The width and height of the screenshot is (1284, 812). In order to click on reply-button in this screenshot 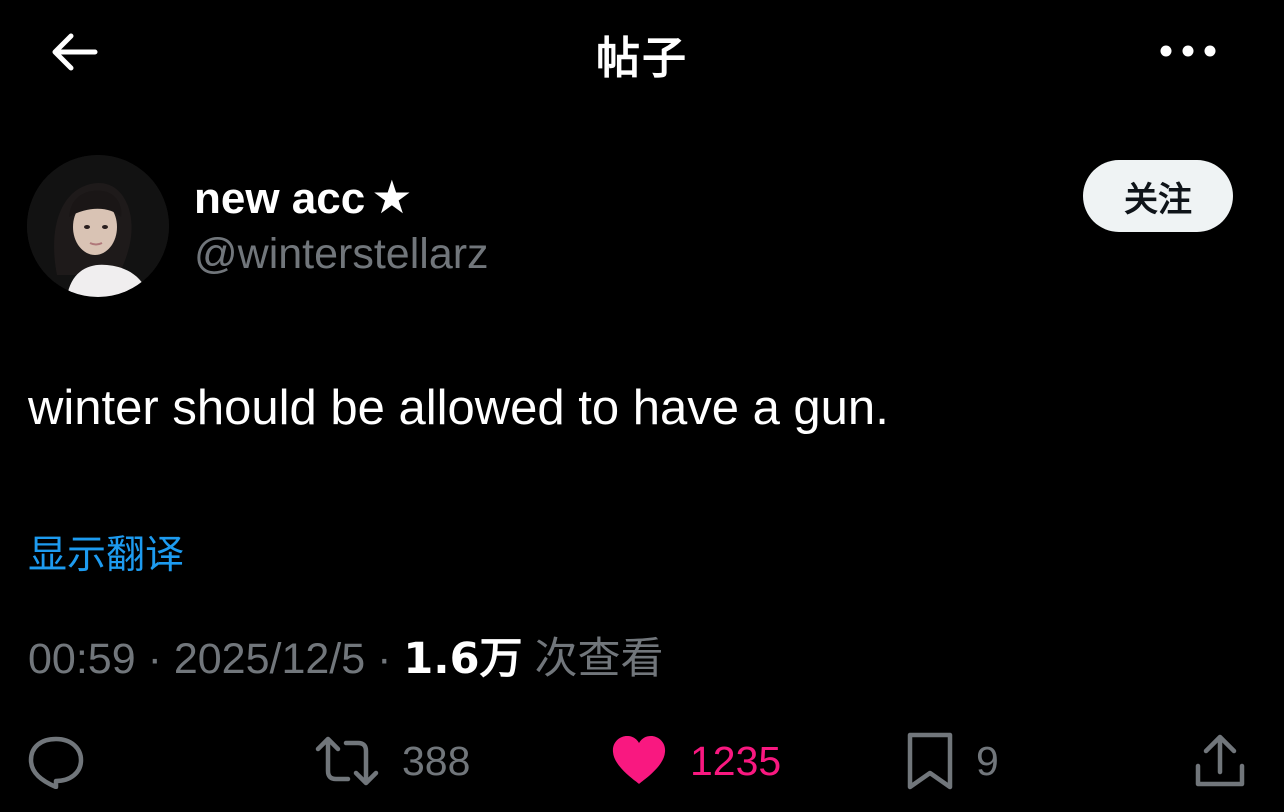, I will do `click(56, 761)`.